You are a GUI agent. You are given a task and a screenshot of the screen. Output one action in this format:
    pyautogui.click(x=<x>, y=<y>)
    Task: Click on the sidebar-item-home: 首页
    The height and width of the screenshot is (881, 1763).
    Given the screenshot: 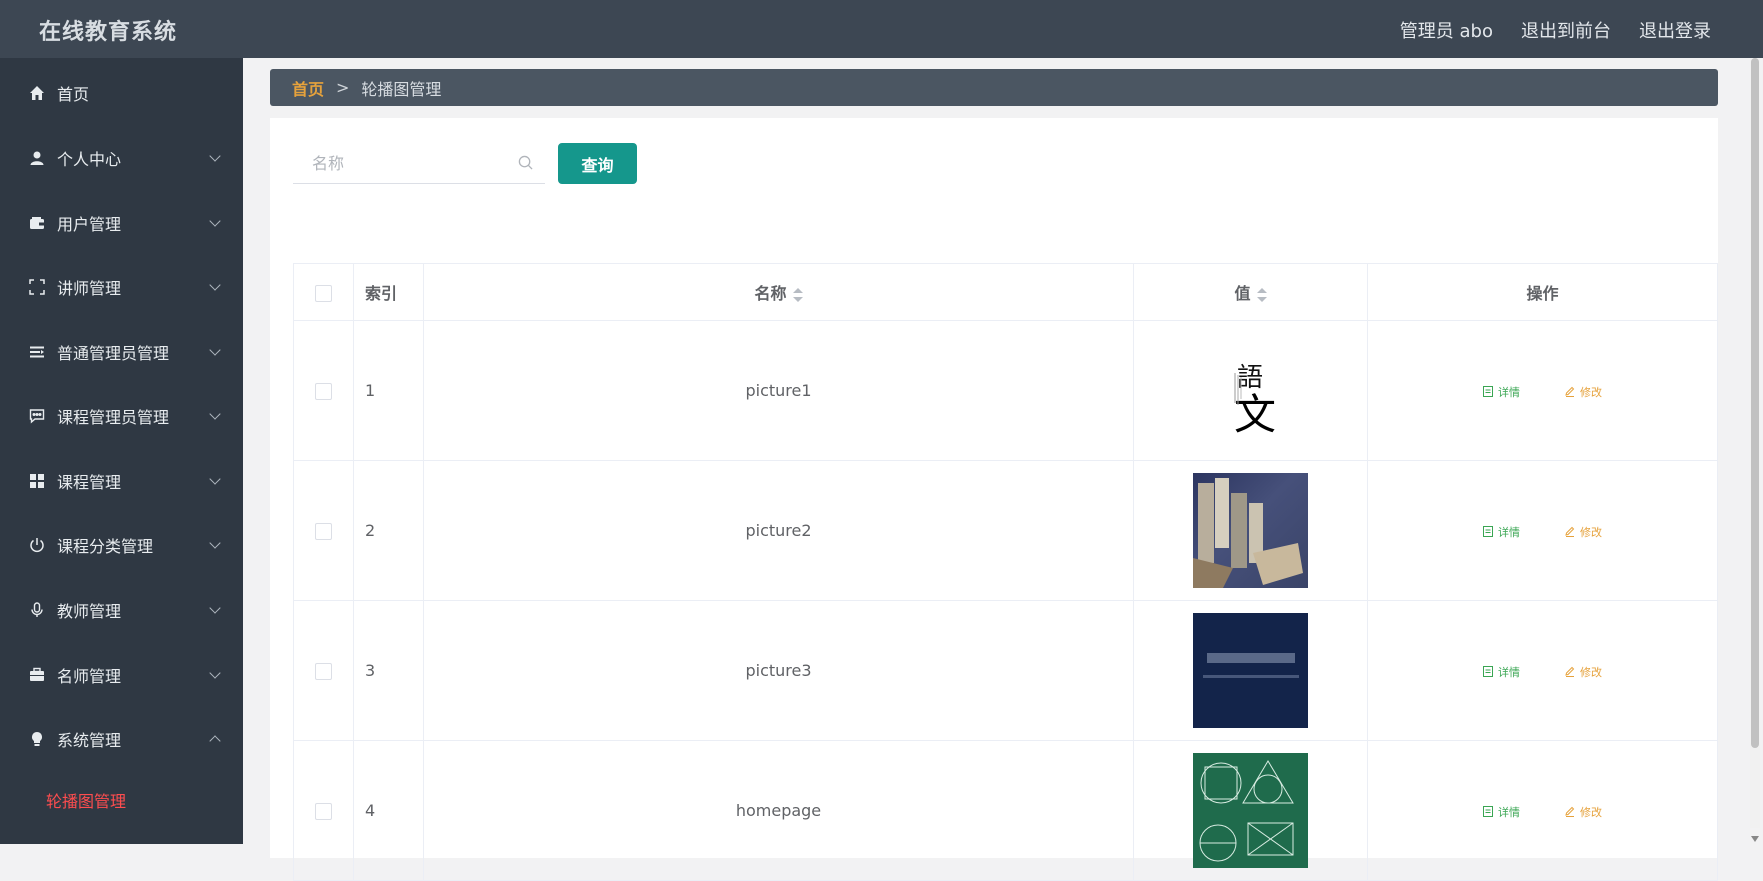 What is the action you would take?
    pyautogui.click(x=121, y=93)
    